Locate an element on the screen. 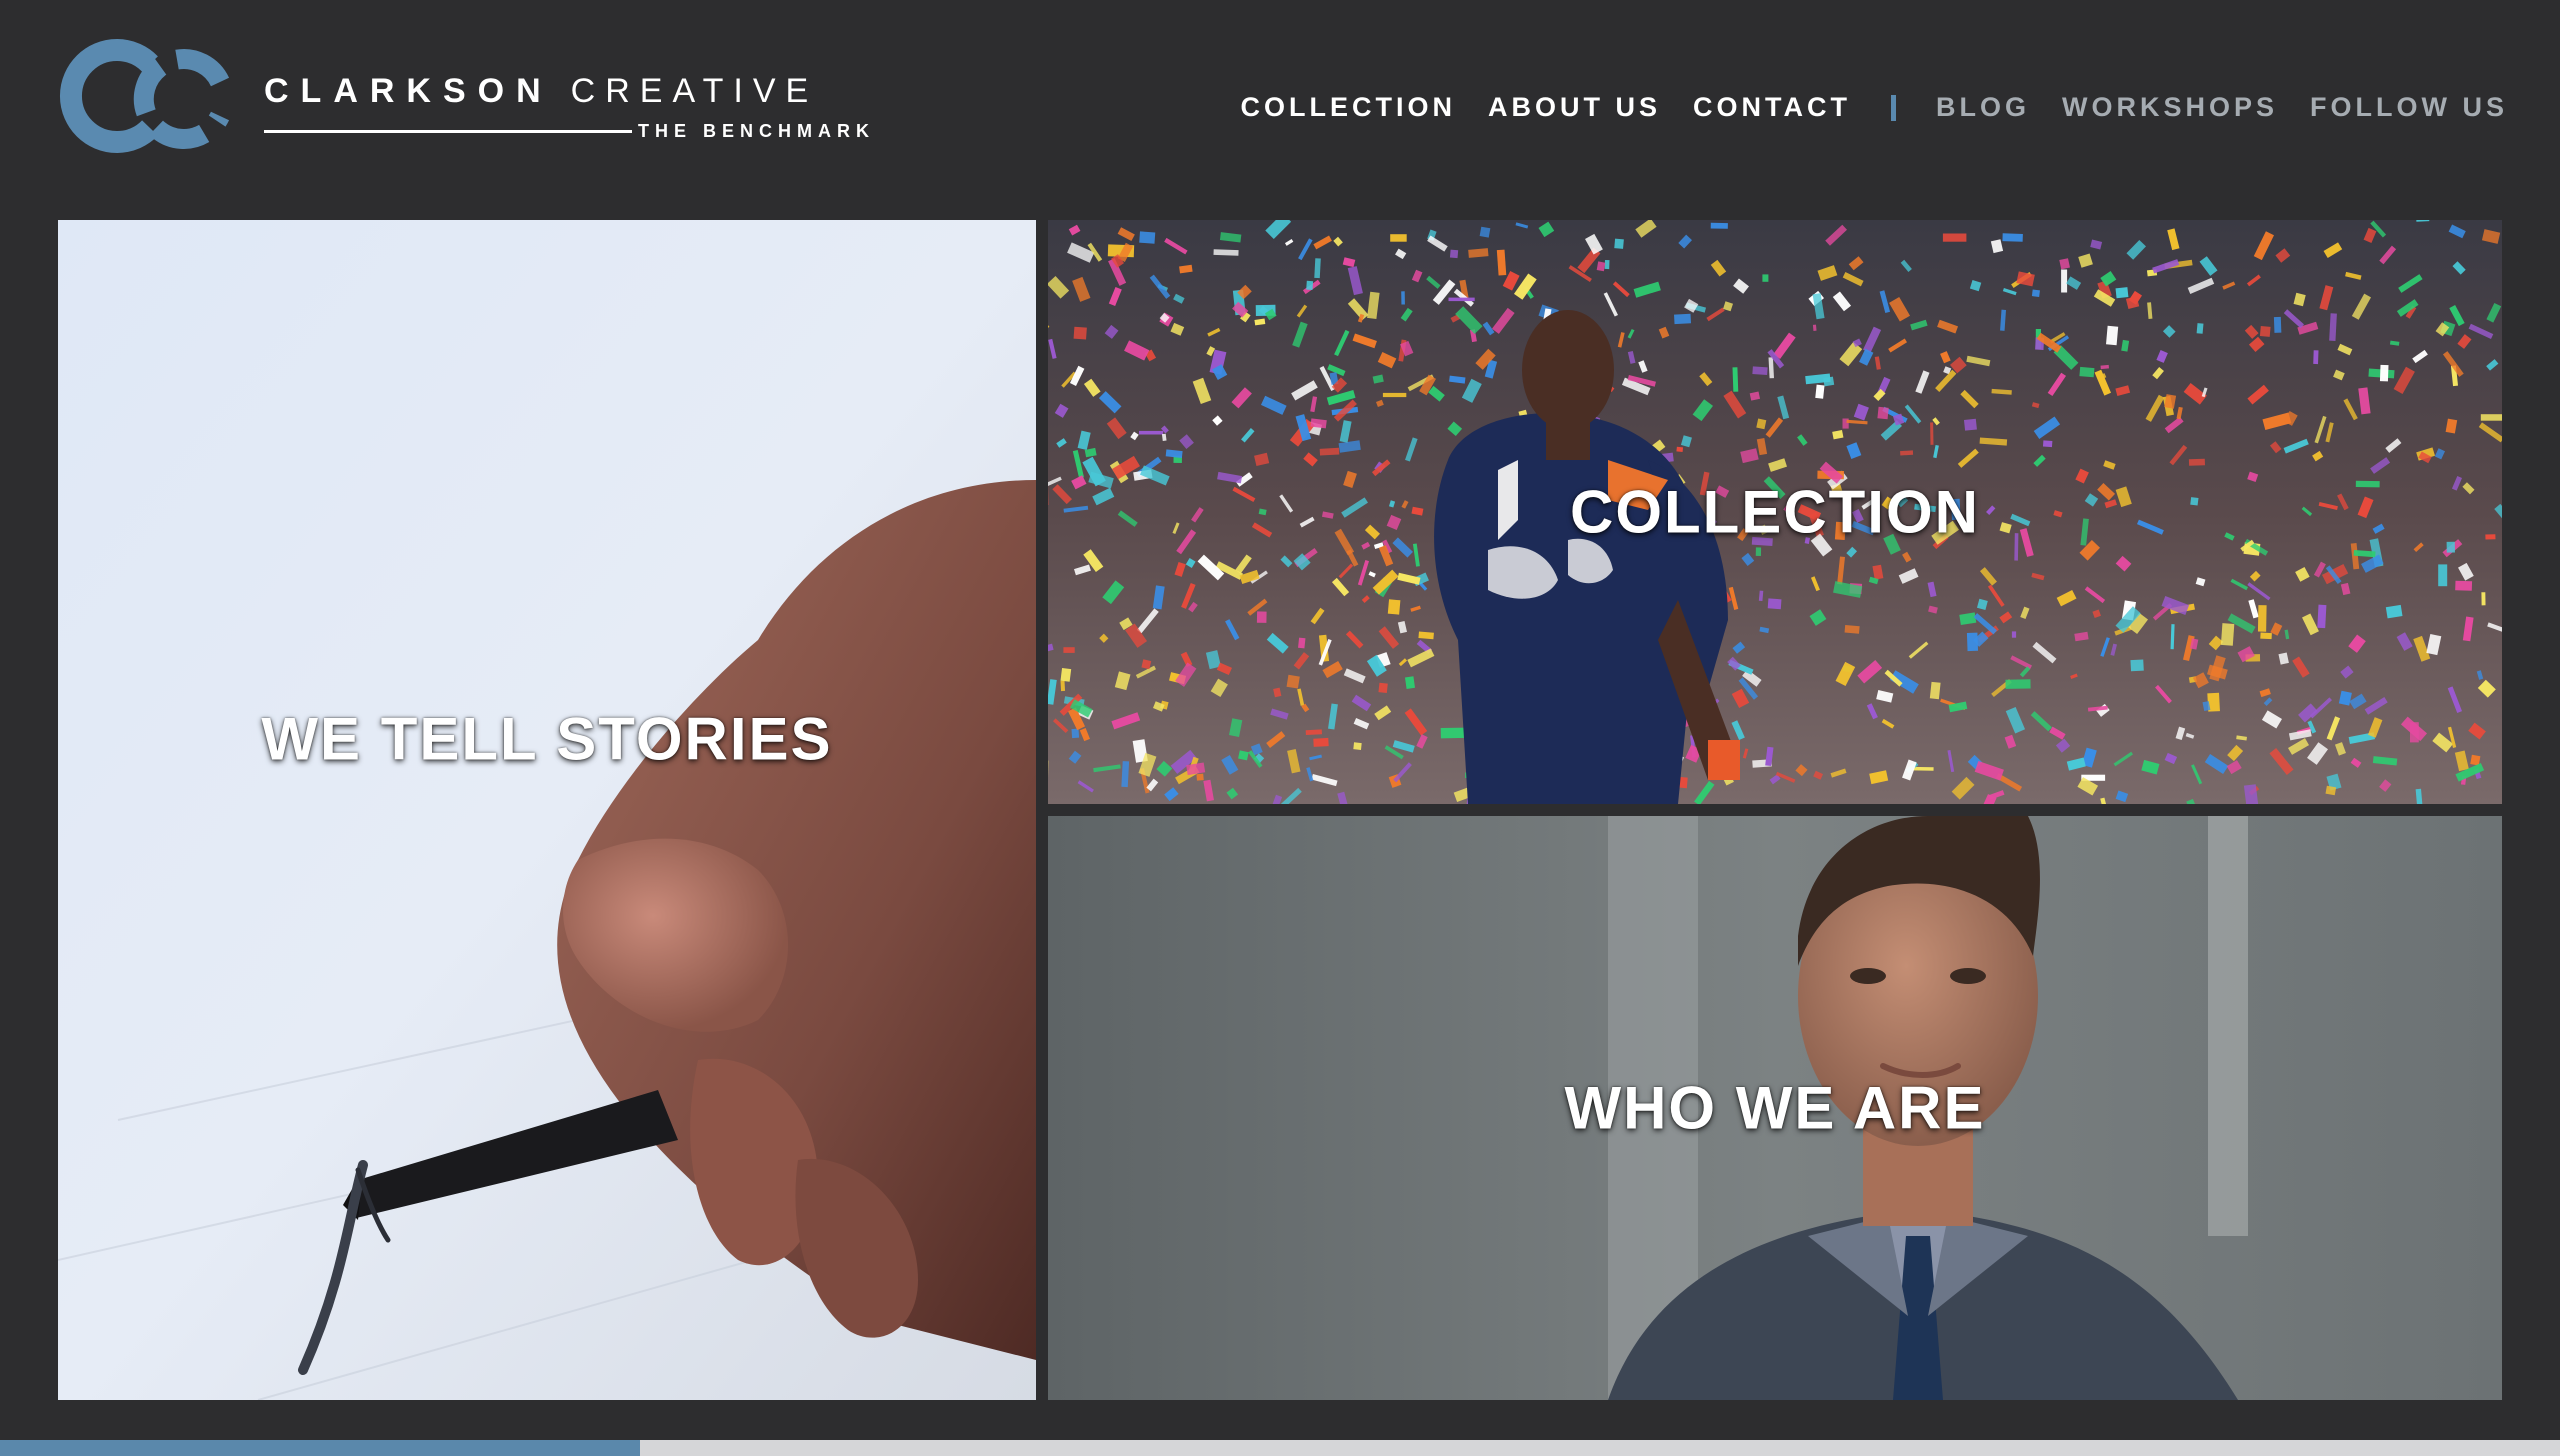  site-logo: CLARKSON CREATIVE THE BENCHMARK is located at coordinates (460, 98).